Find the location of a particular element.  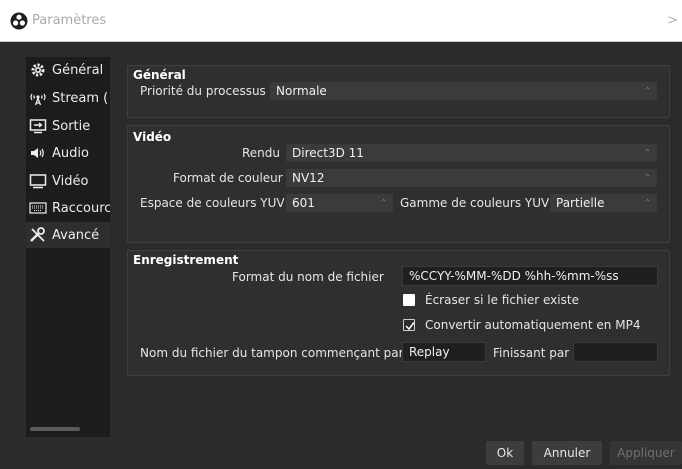

auto-remux-checkbox is located at coordinates (409, 325).